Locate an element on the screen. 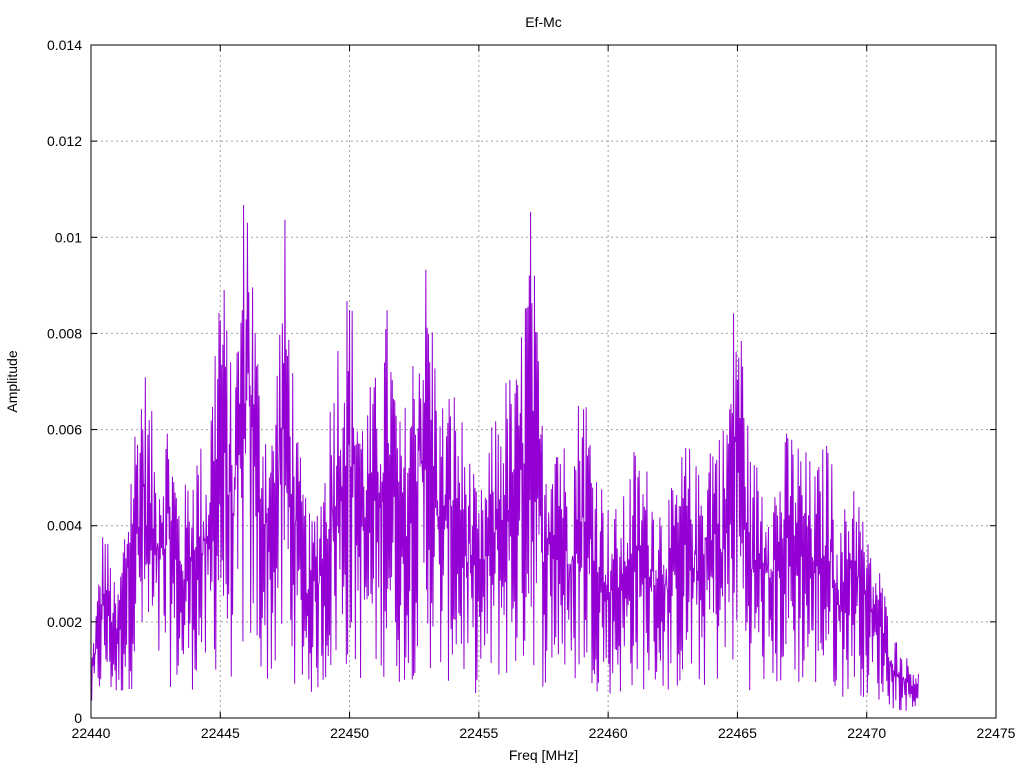  y-tick-label: 0 is located at coordinates (78, 718).